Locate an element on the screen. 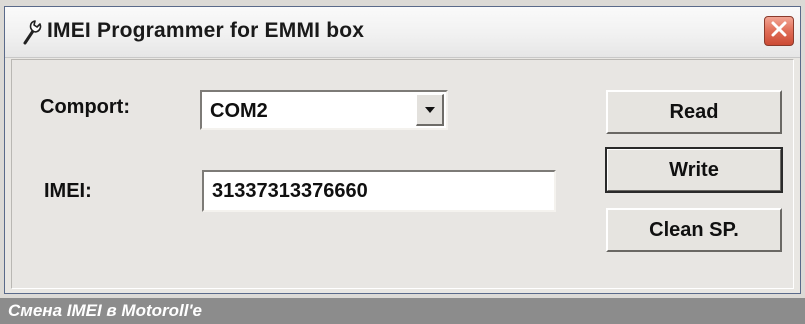 The height and width of the screenshot is (324, 805). chevron-down-icon is located at coordinates (430, 110).